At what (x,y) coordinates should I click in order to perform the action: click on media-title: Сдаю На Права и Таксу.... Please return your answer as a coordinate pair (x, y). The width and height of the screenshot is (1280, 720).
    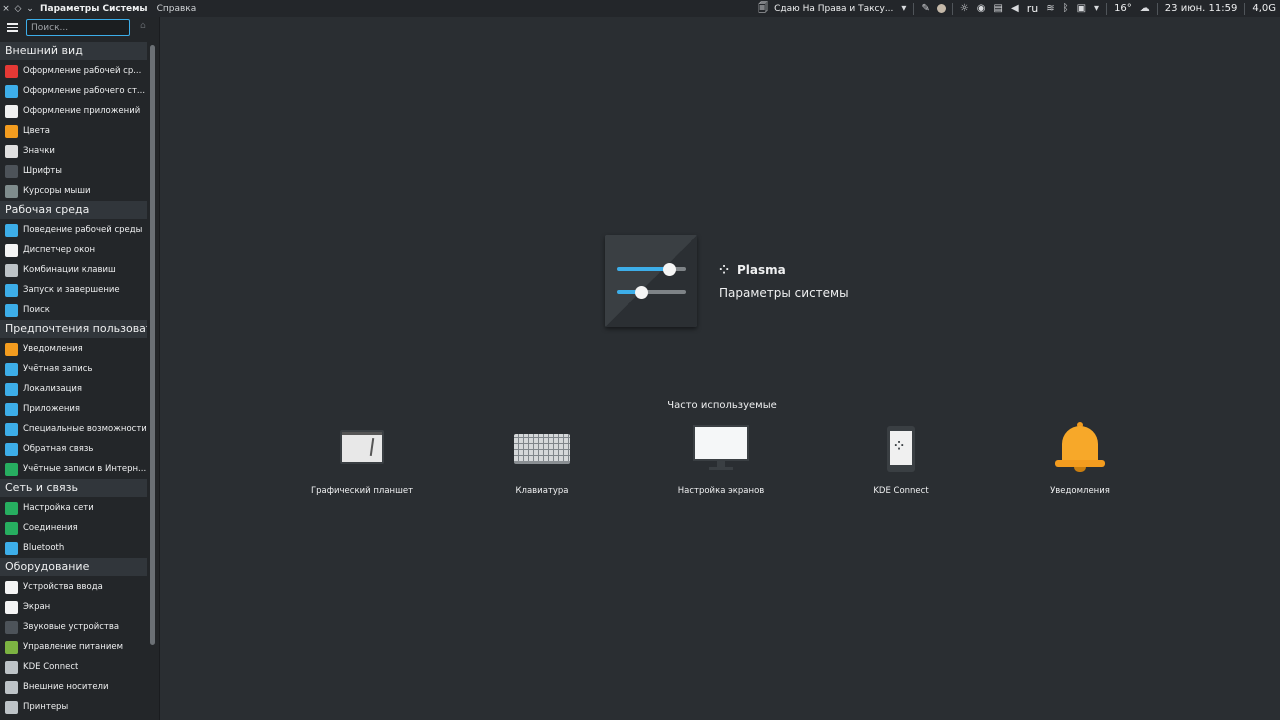
    Looking at the image, I should click on (833, 9).